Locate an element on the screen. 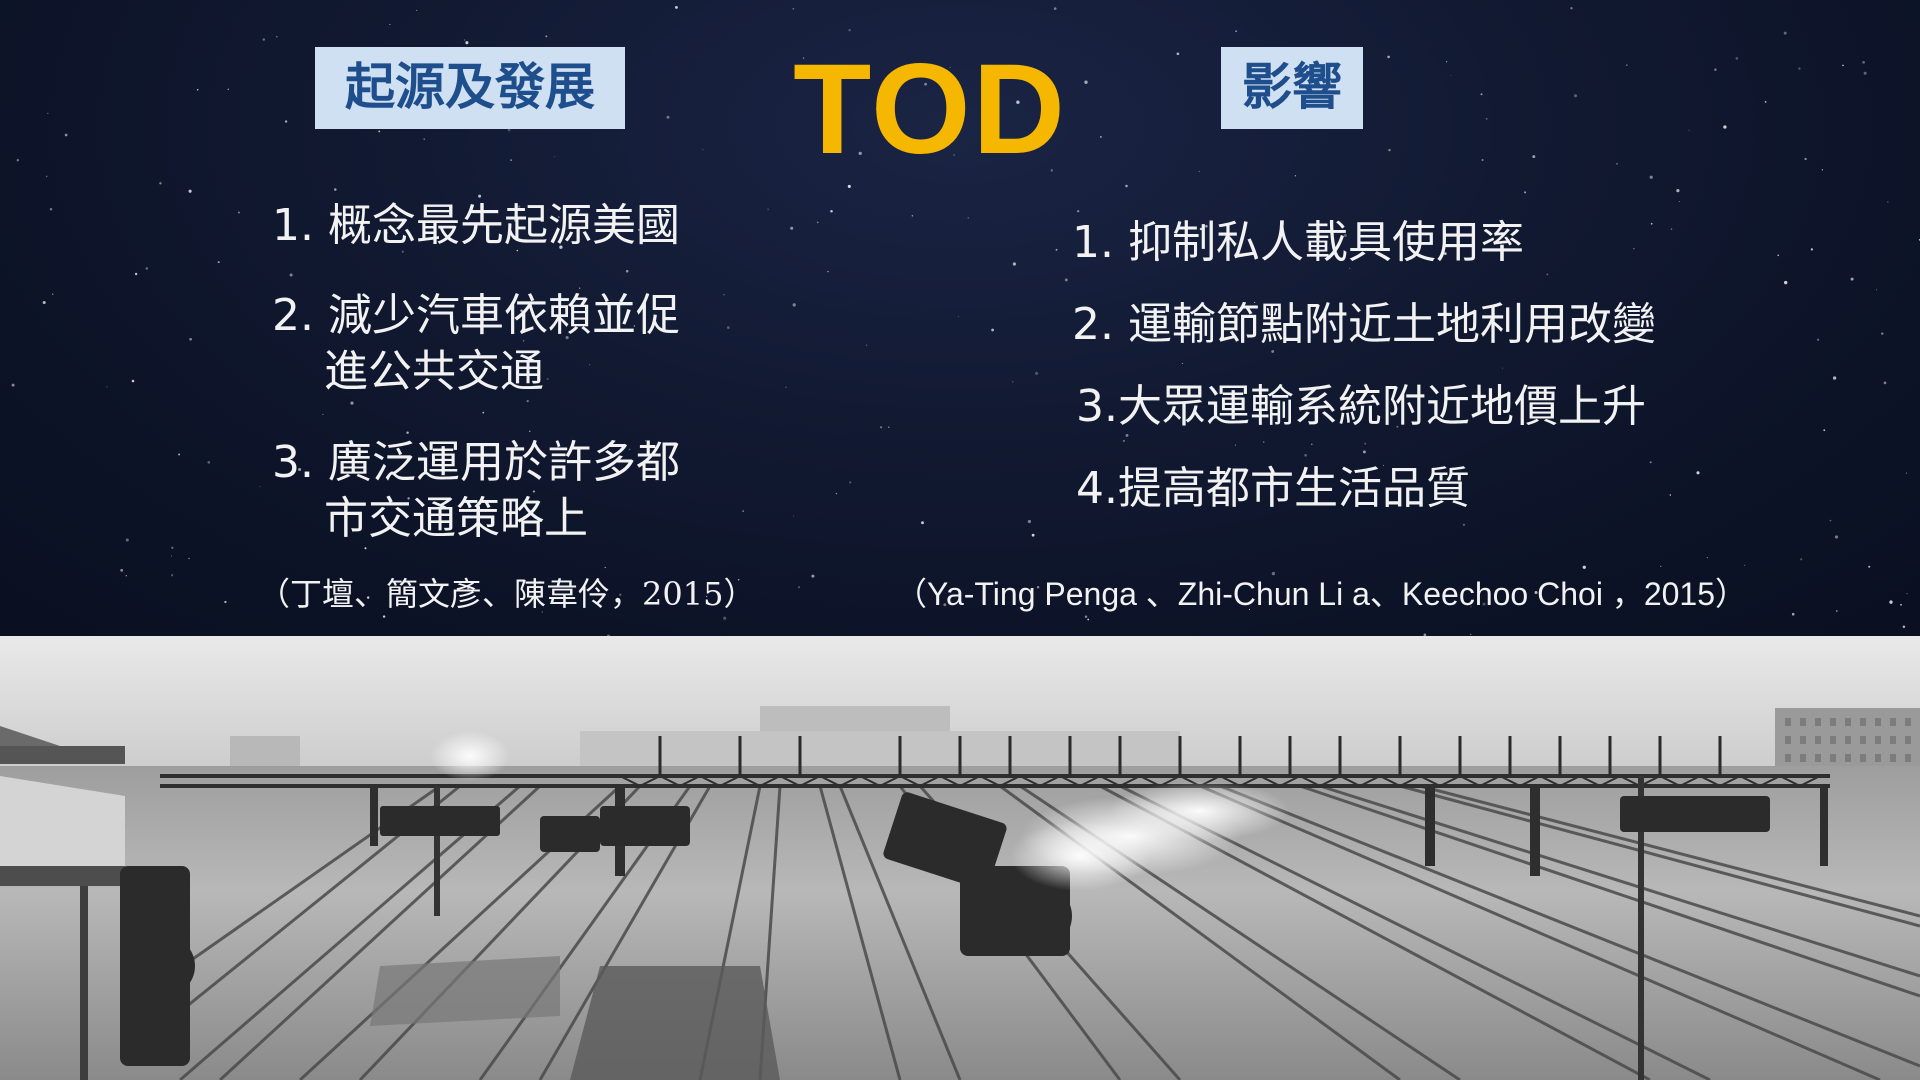 The height and width of the screenshot is (1080, 1920). impact-item-2: 2. 運輸節點附近土地利用改變 is located at coordinates (1364, 325).